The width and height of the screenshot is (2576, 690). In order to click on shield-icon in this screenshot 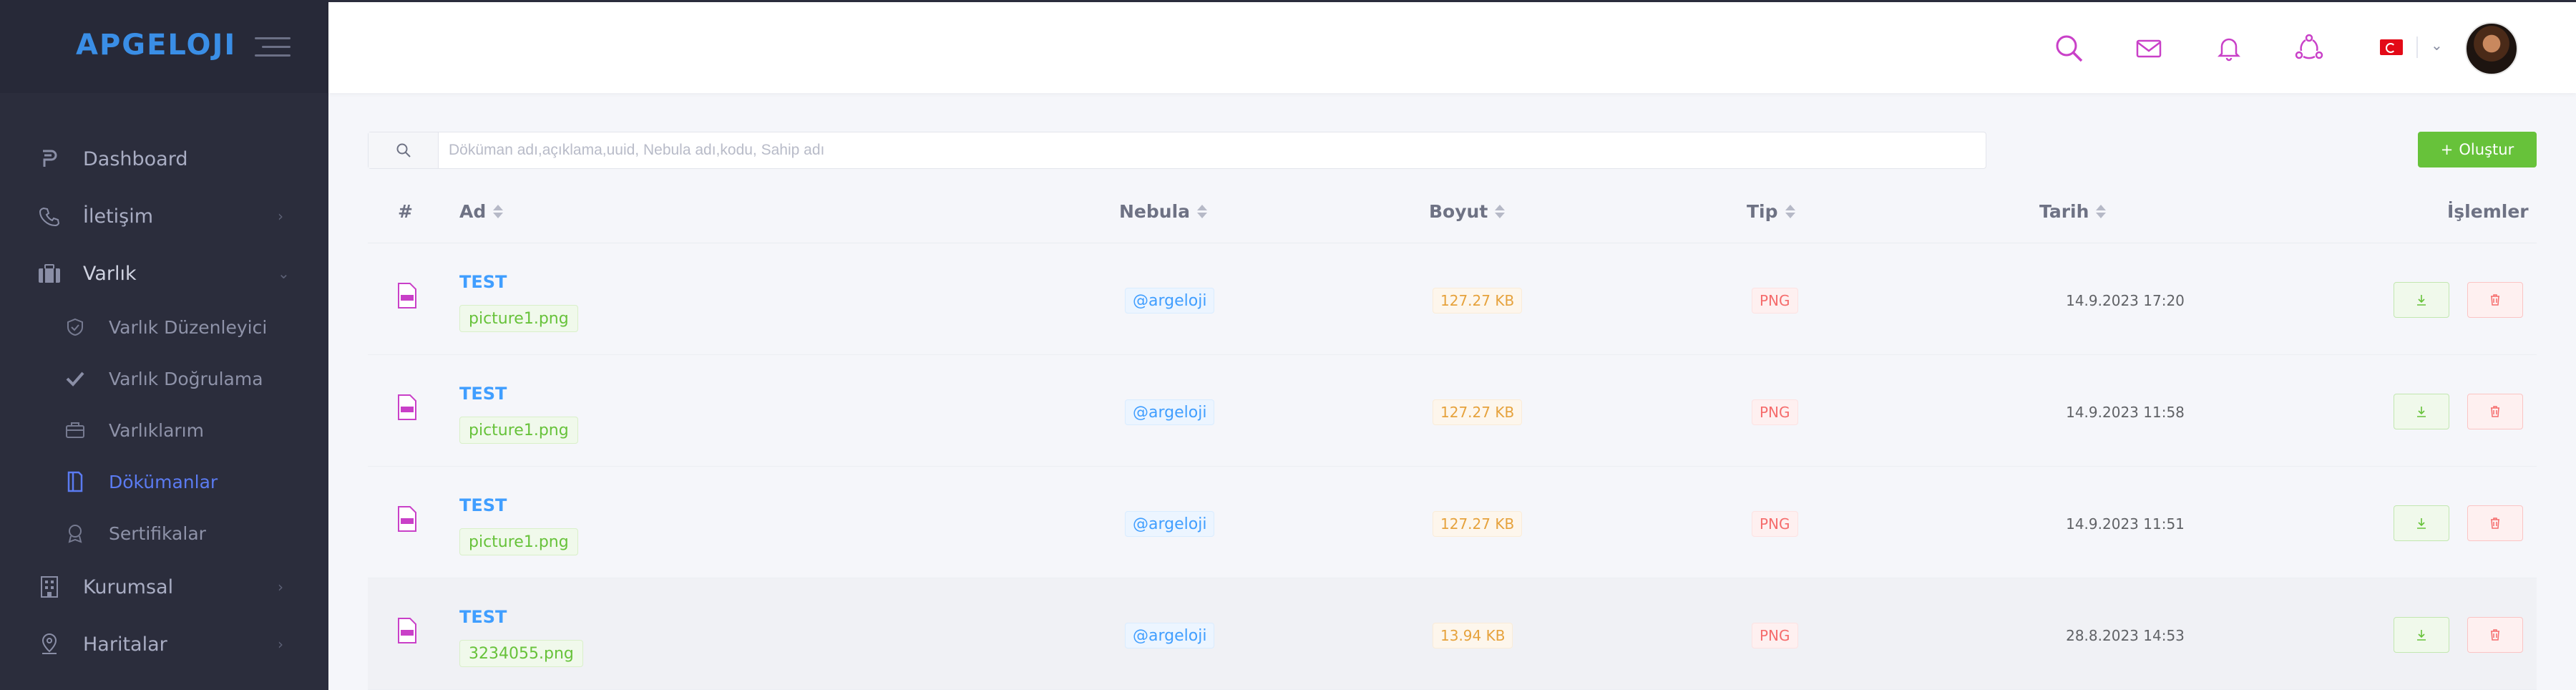, I will do `click(75, 327)`.